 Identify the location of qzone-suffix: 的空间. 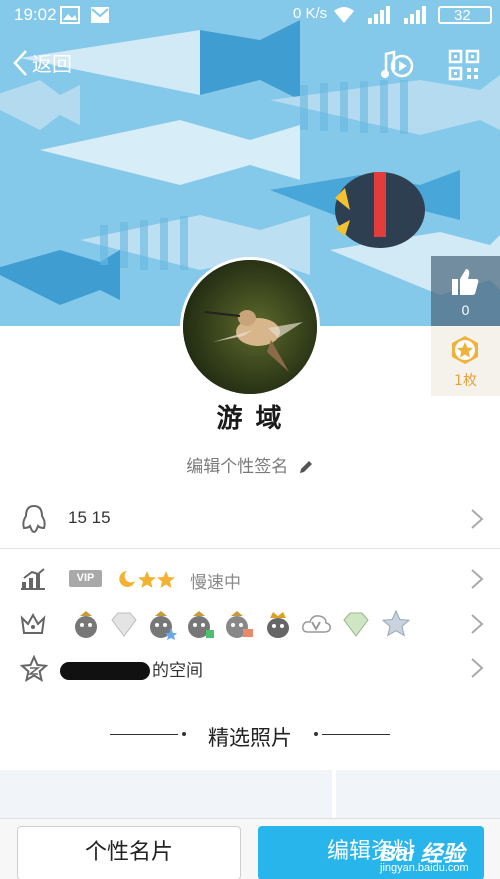
(177, 671).